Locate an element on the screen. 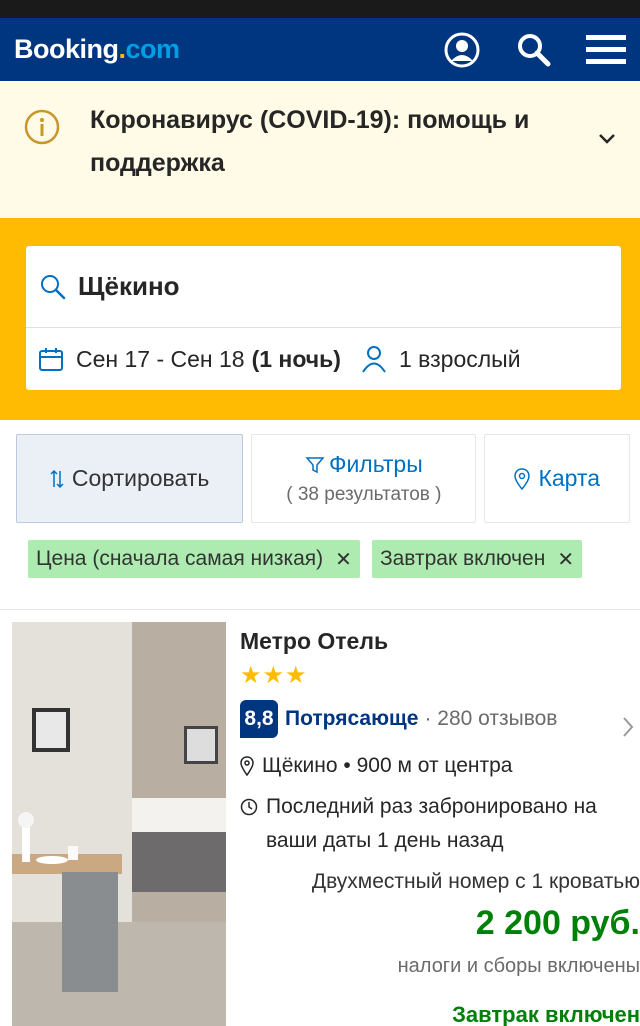  info-icon is located at coordinates (42, 127).